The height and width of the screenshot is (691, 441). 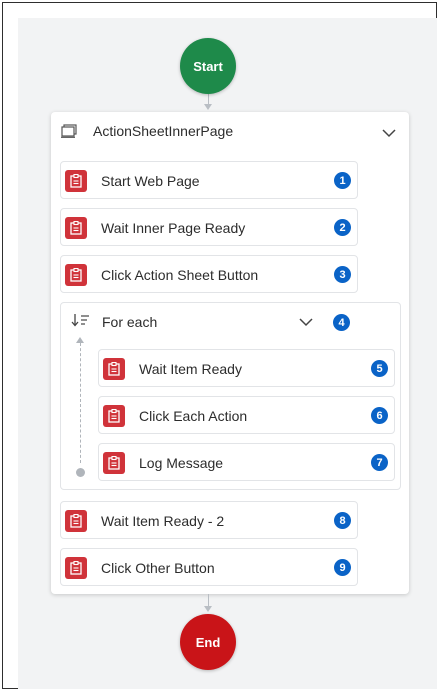 I want to click on container-header: ActionSheetInnerPage, so click(x=230, y=132).